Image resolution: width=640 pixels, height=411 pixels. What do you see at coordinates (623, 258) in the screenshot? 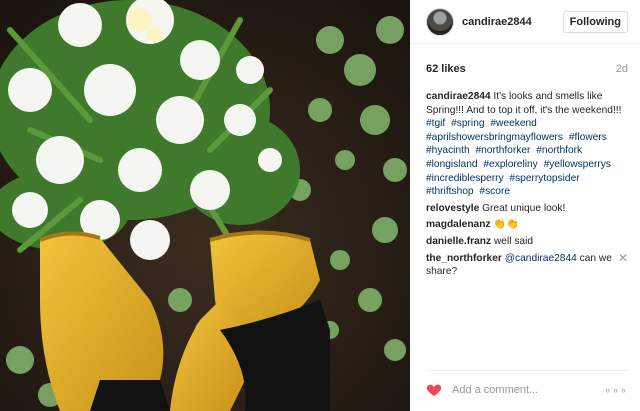
I see `delete-comment-icon: ✕` at bounding box center [623, 258].